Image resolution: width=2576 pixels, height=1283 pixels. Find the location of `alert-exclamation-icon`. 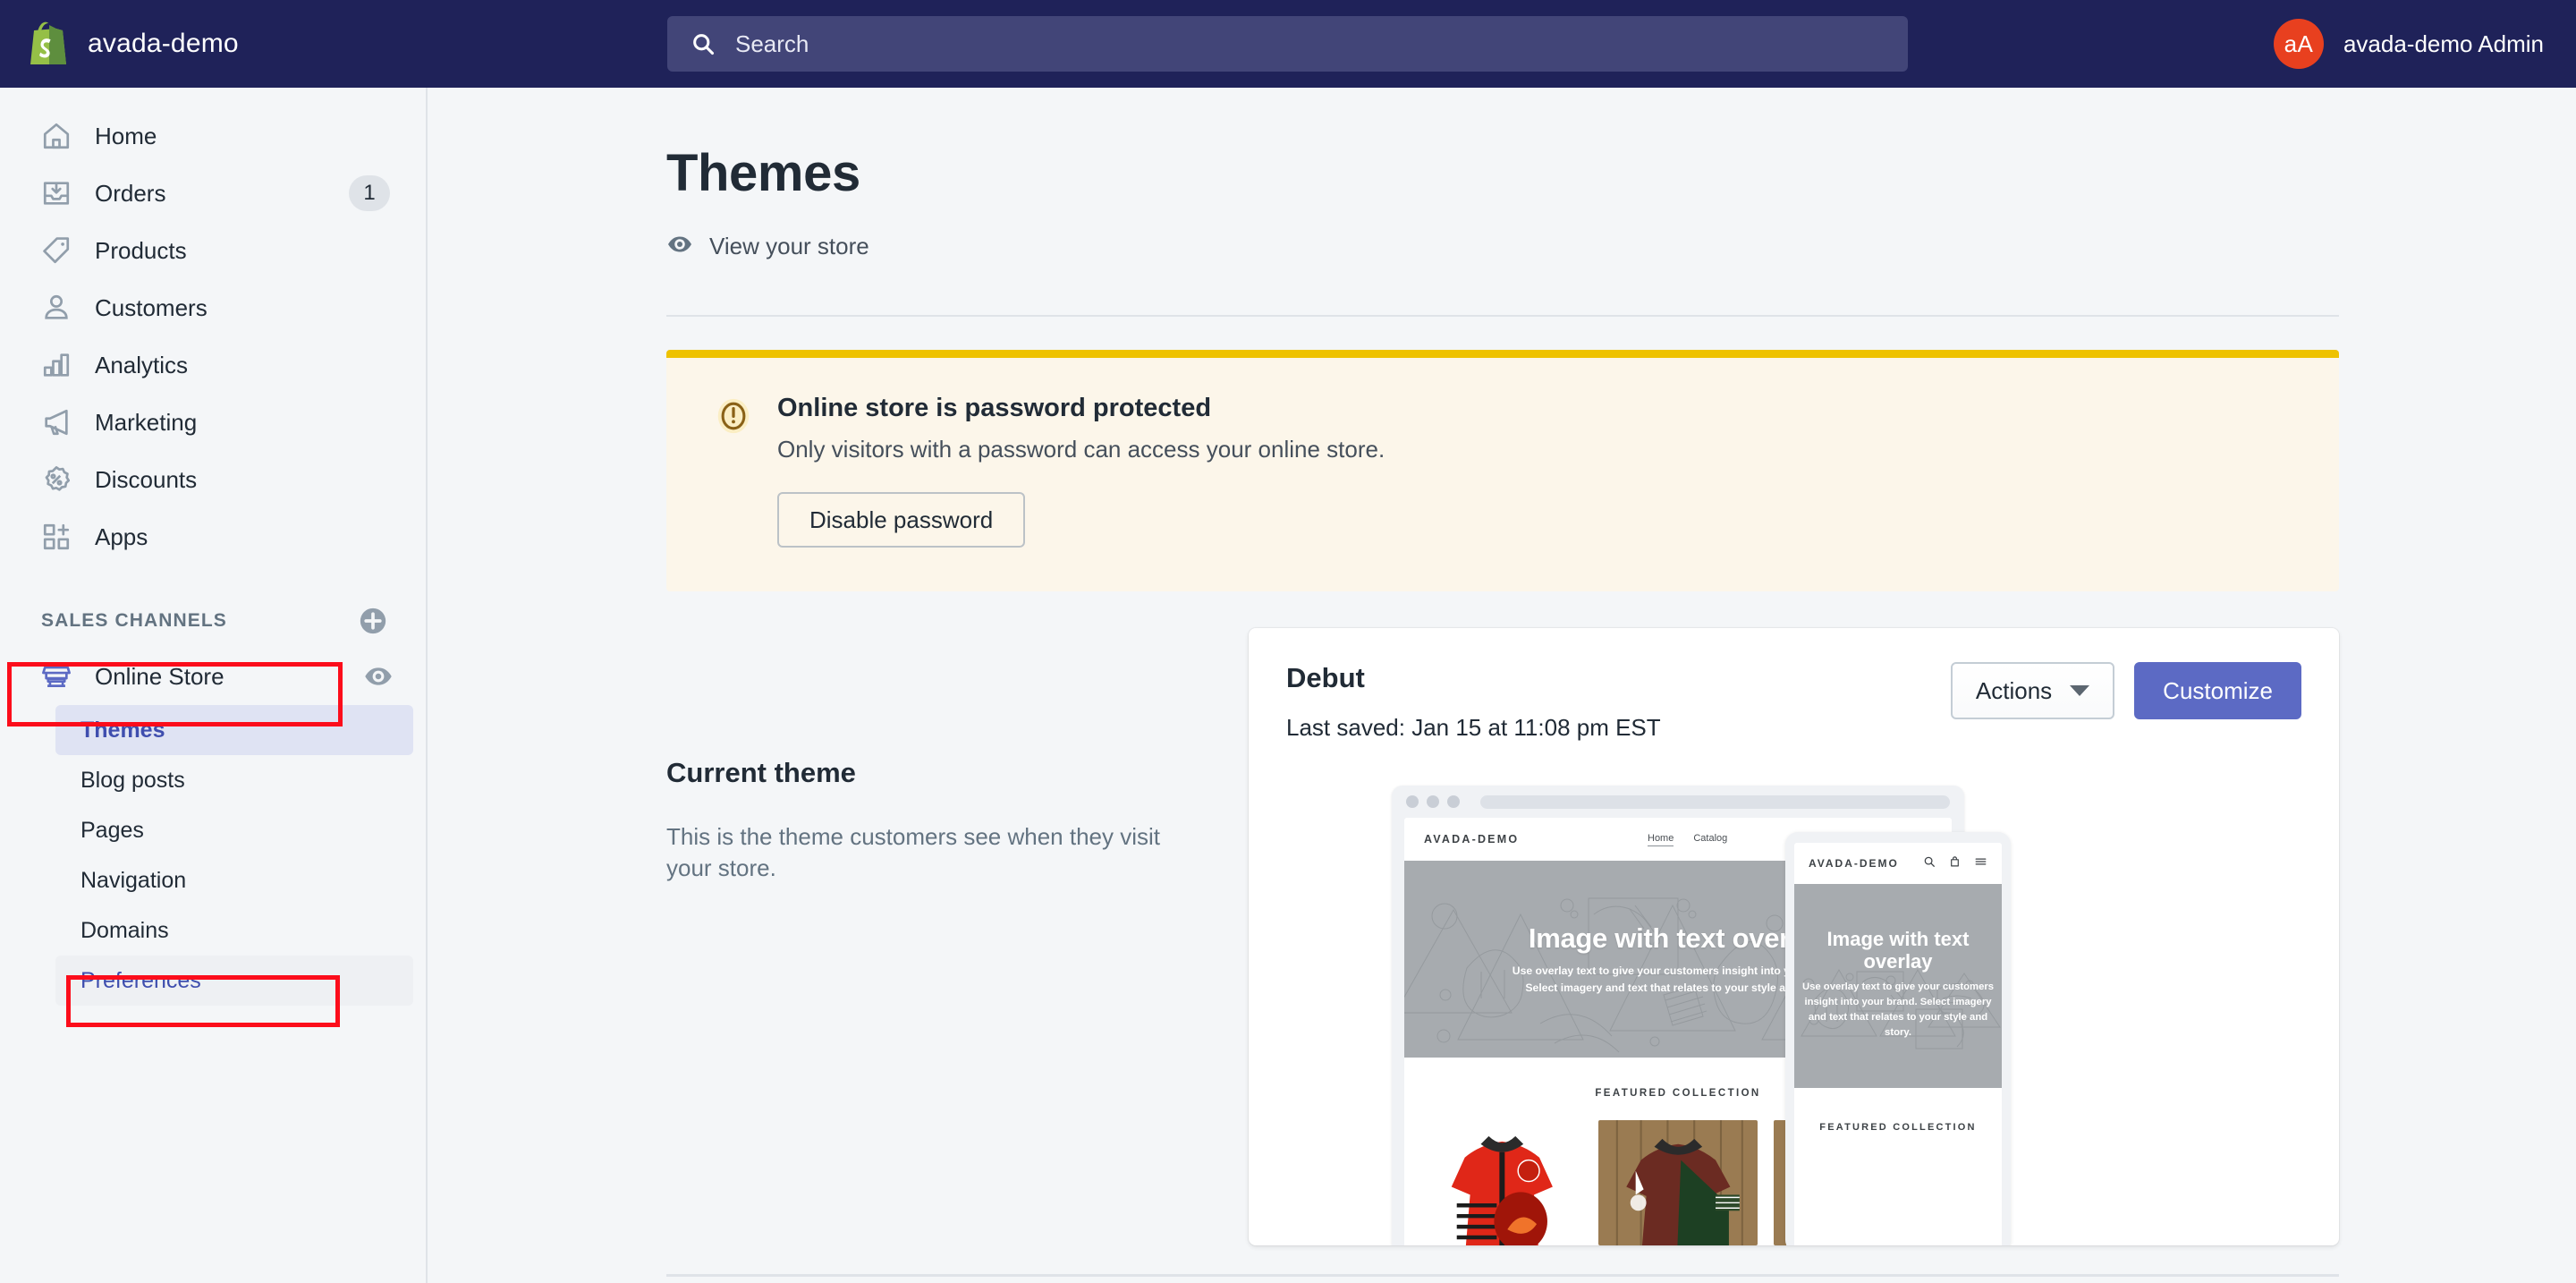

alert-exclamation-icon is located at coordinates (733, 416).